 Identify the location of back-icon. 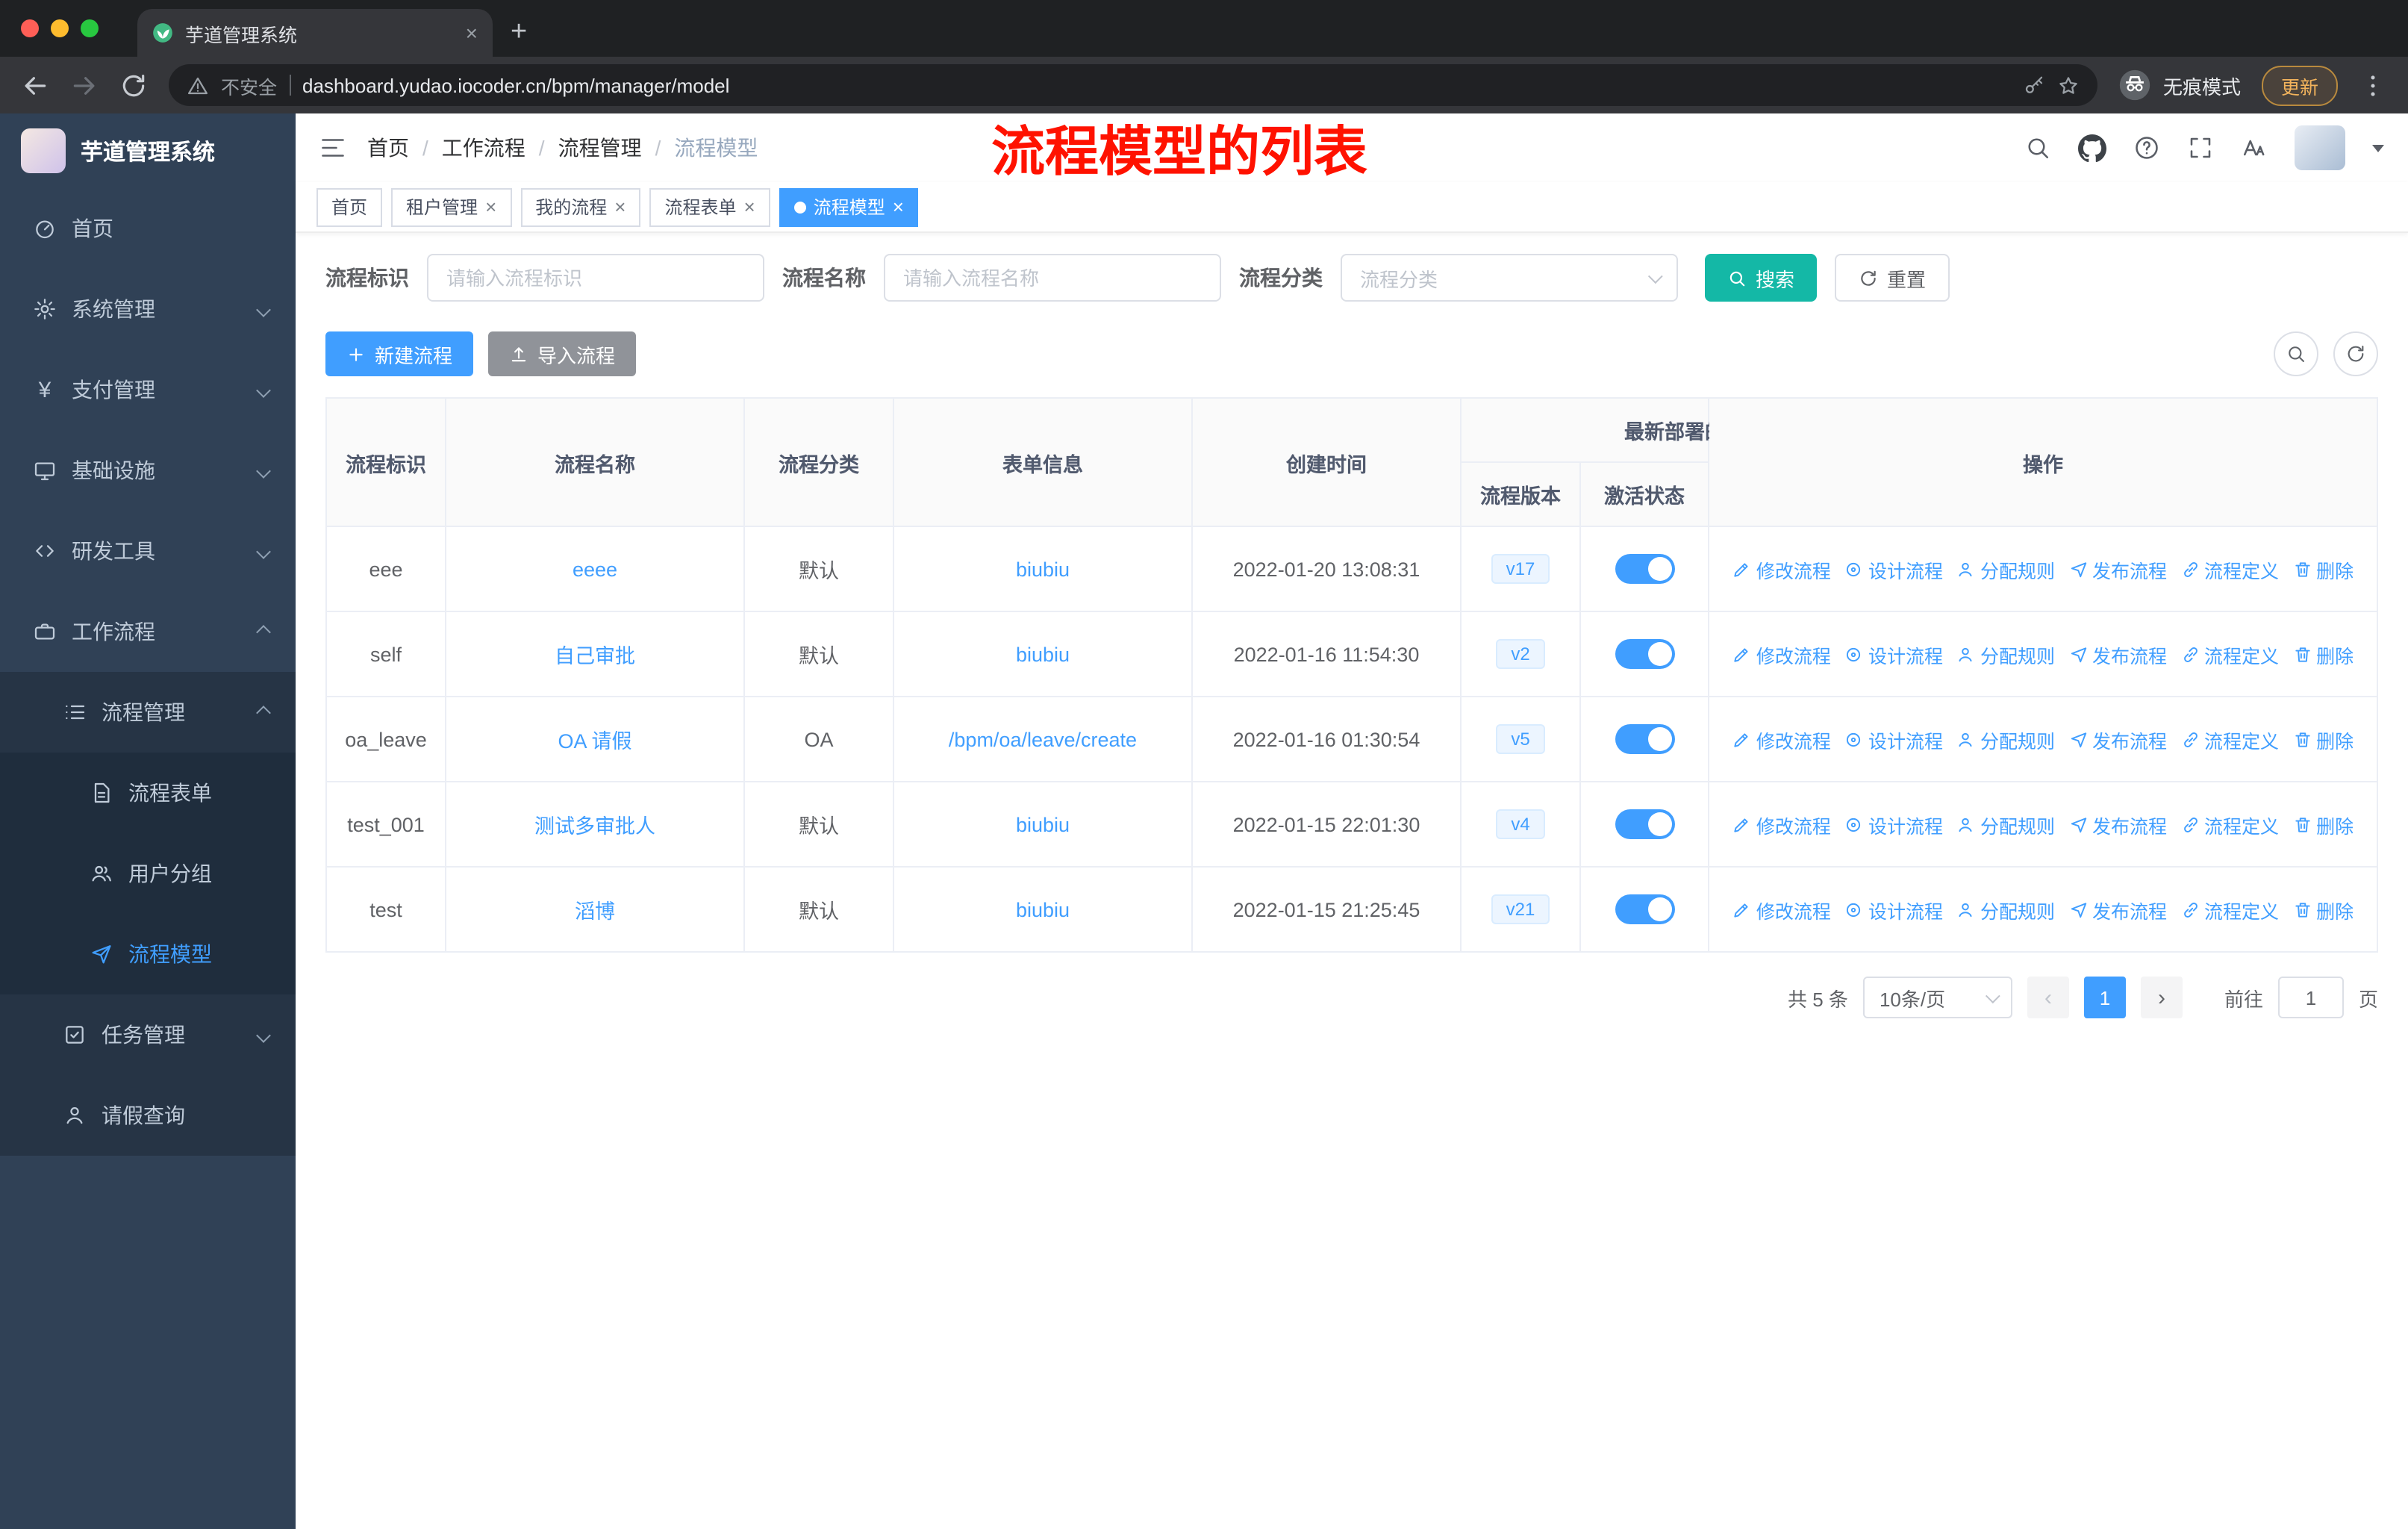
(35, 85).